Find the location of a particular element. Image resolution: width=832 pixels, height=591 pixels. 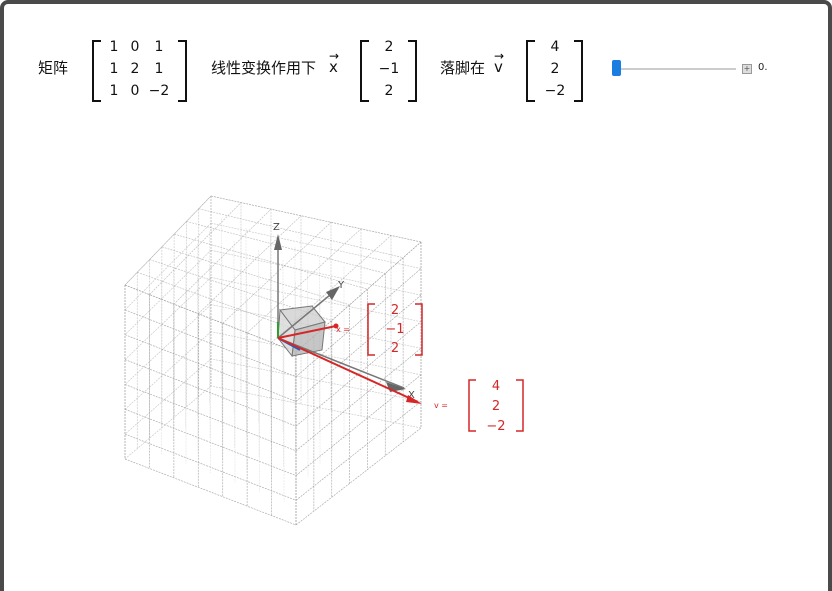

x-plot-cell: −1 is located at coordinates (394, 329).